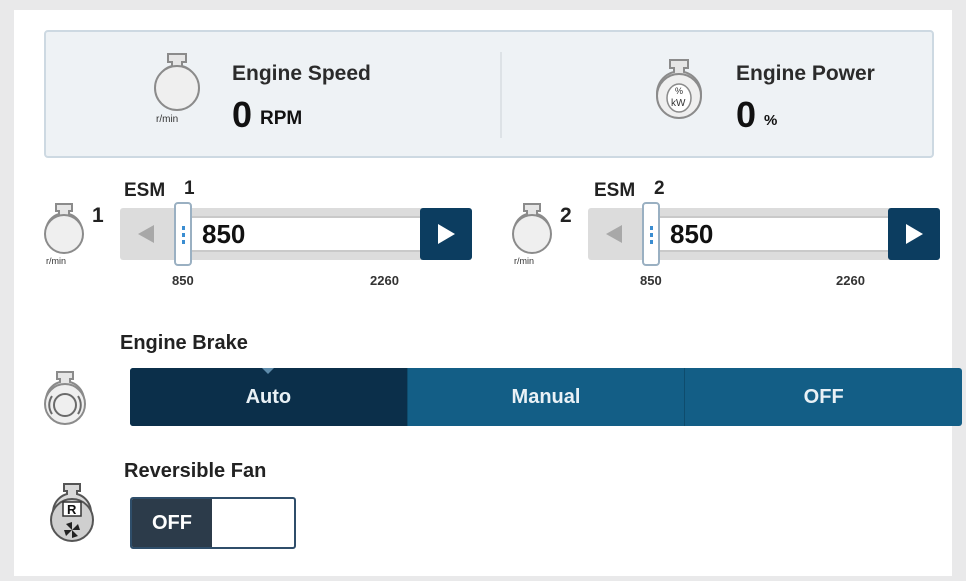 The image size is (966, 581). I want to click on esm-2-index: 2, so click(659, 188).